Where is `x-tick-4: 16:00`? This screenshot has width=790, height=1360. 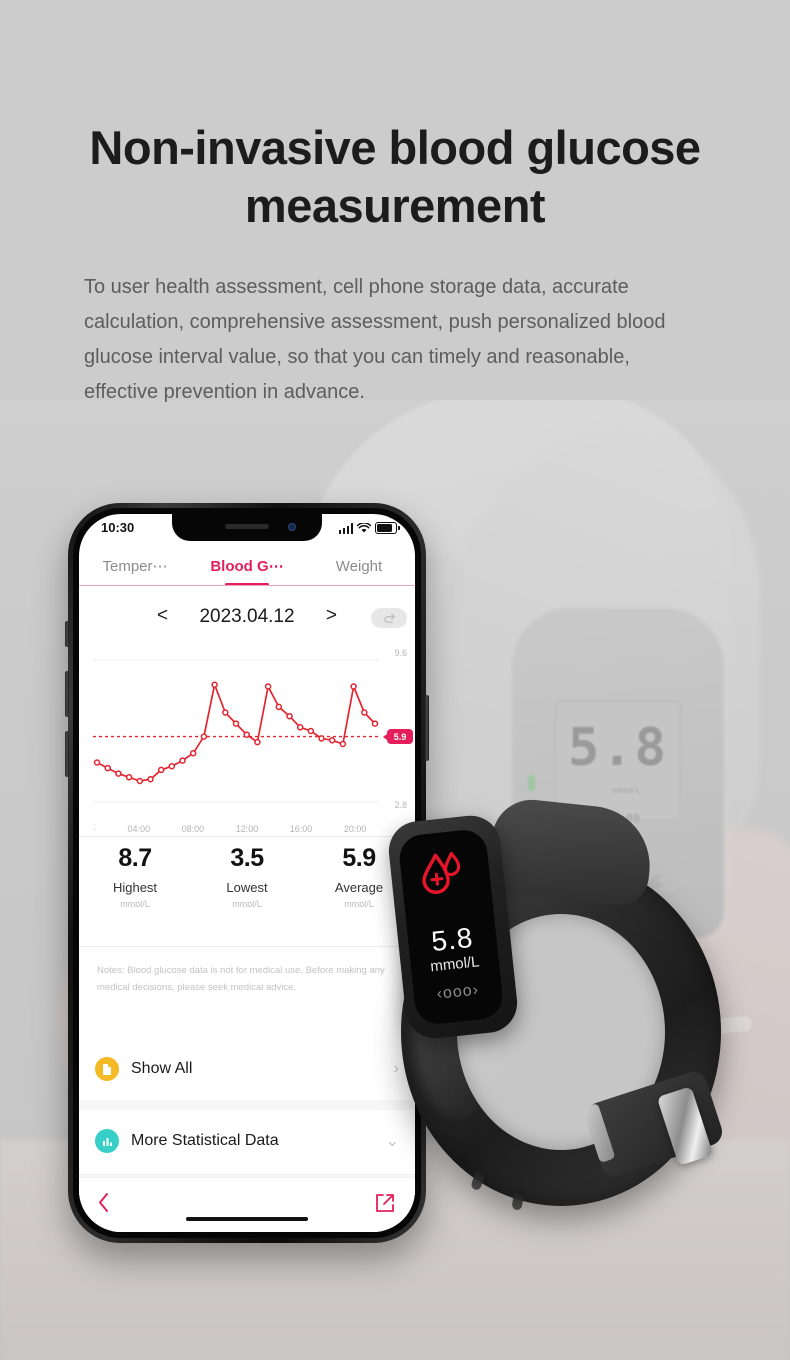
x-tick-4: 16:00 is located at coordinates (301, 829).